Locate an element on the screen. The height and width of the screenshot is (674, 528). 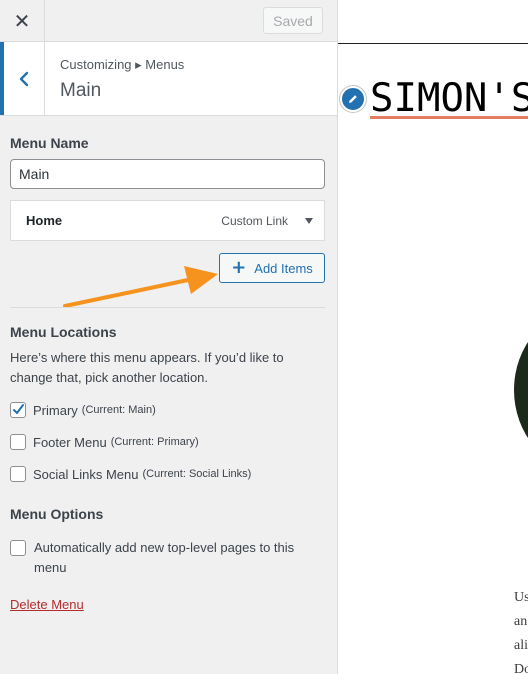
preview-text-line: an is located at coordinates (521, 621).